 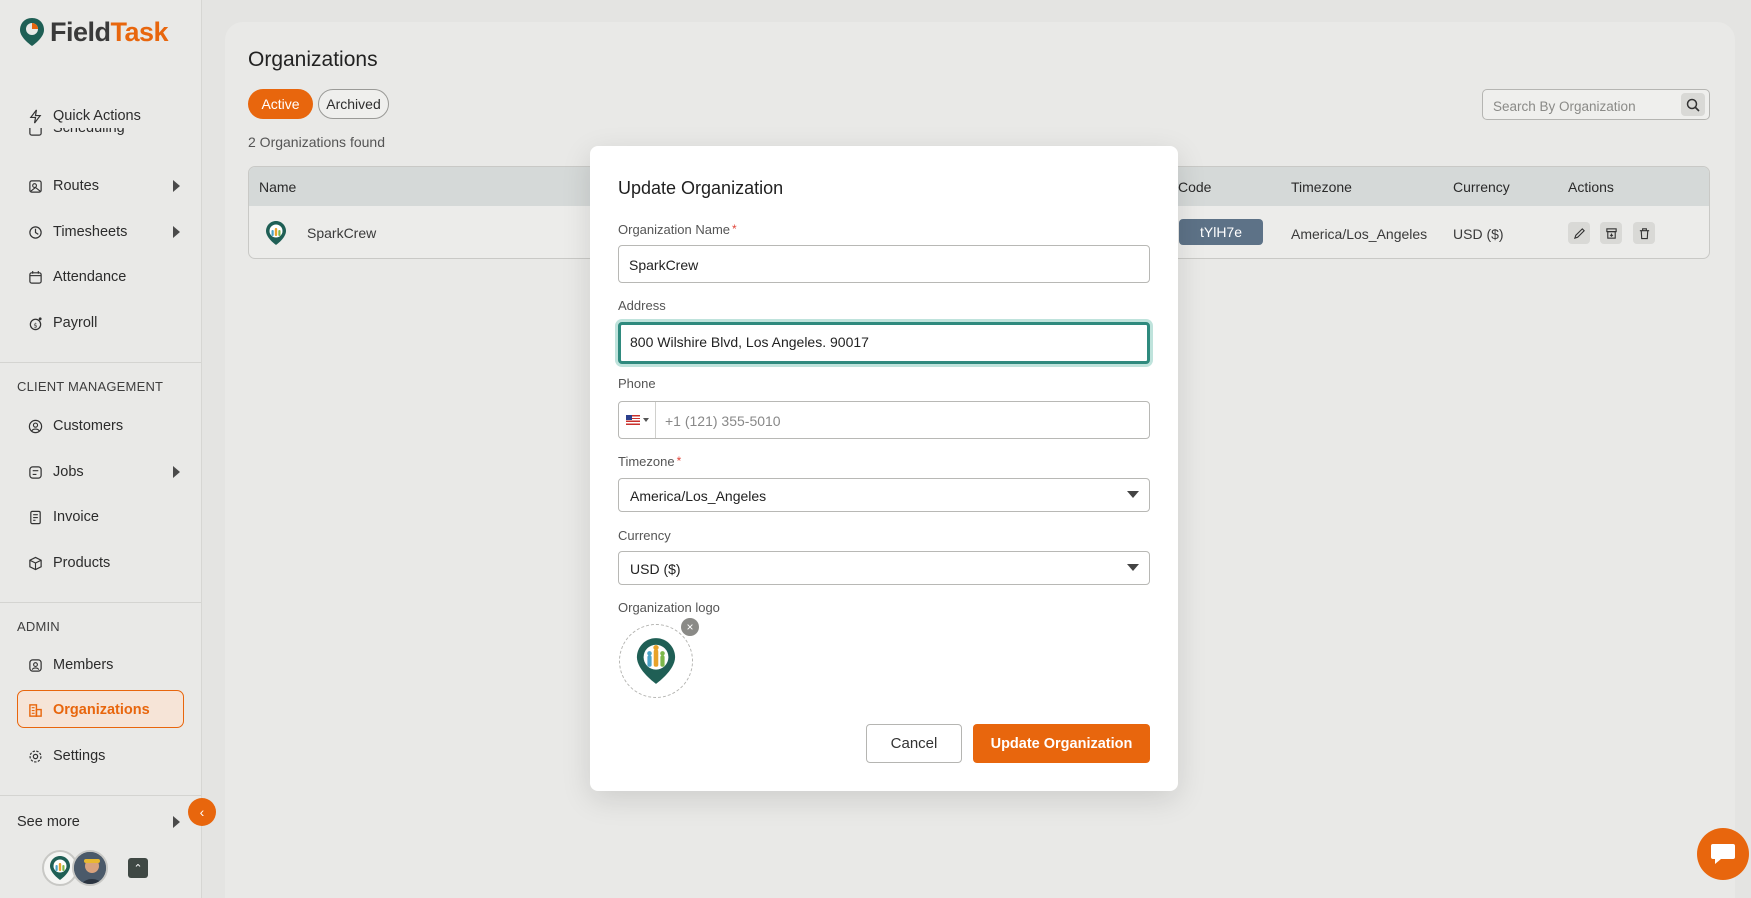 I want to click on sidebar-item-products: Products, so click(x=104, y=563).